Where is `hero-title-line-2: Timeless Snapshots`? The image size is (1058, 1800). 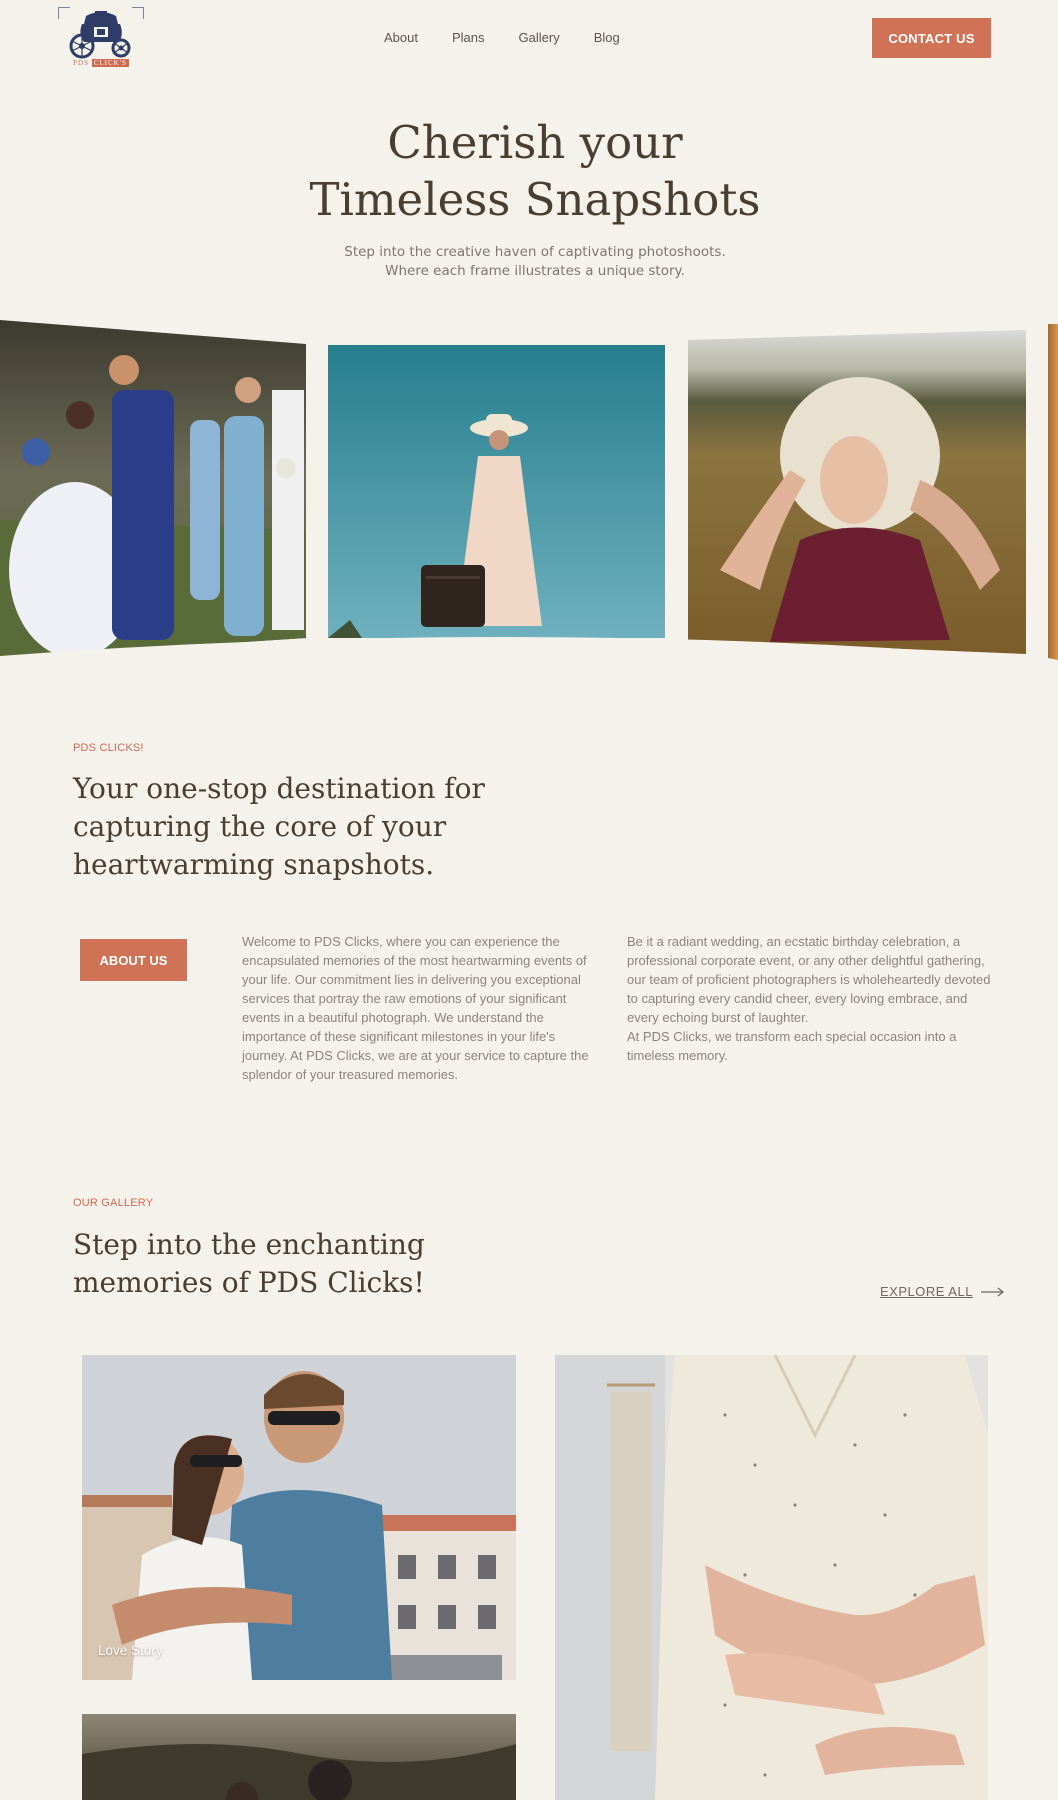 hero-title-line-2: Timeless Snapshots is located at coordinates (535, 199).